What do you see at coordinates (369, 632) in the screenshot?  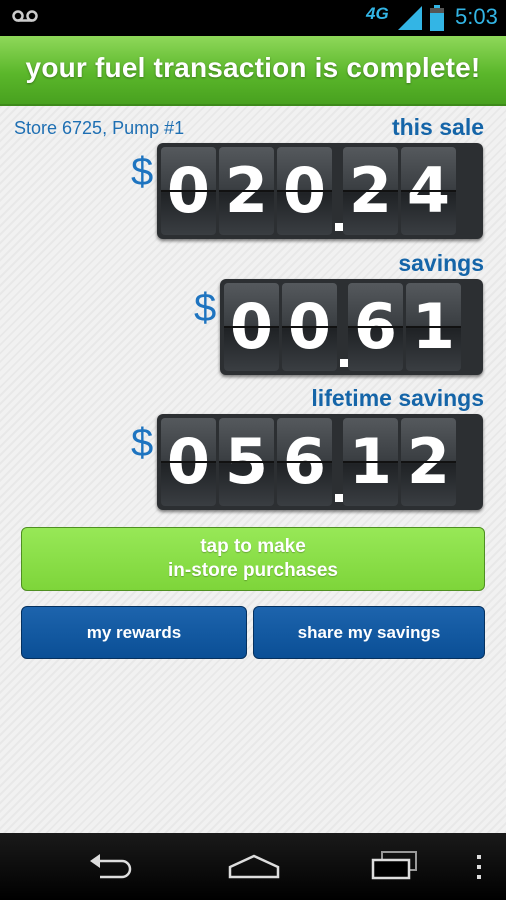 I see `share-savings-button: share my savings` at bounding box center [369, 632].